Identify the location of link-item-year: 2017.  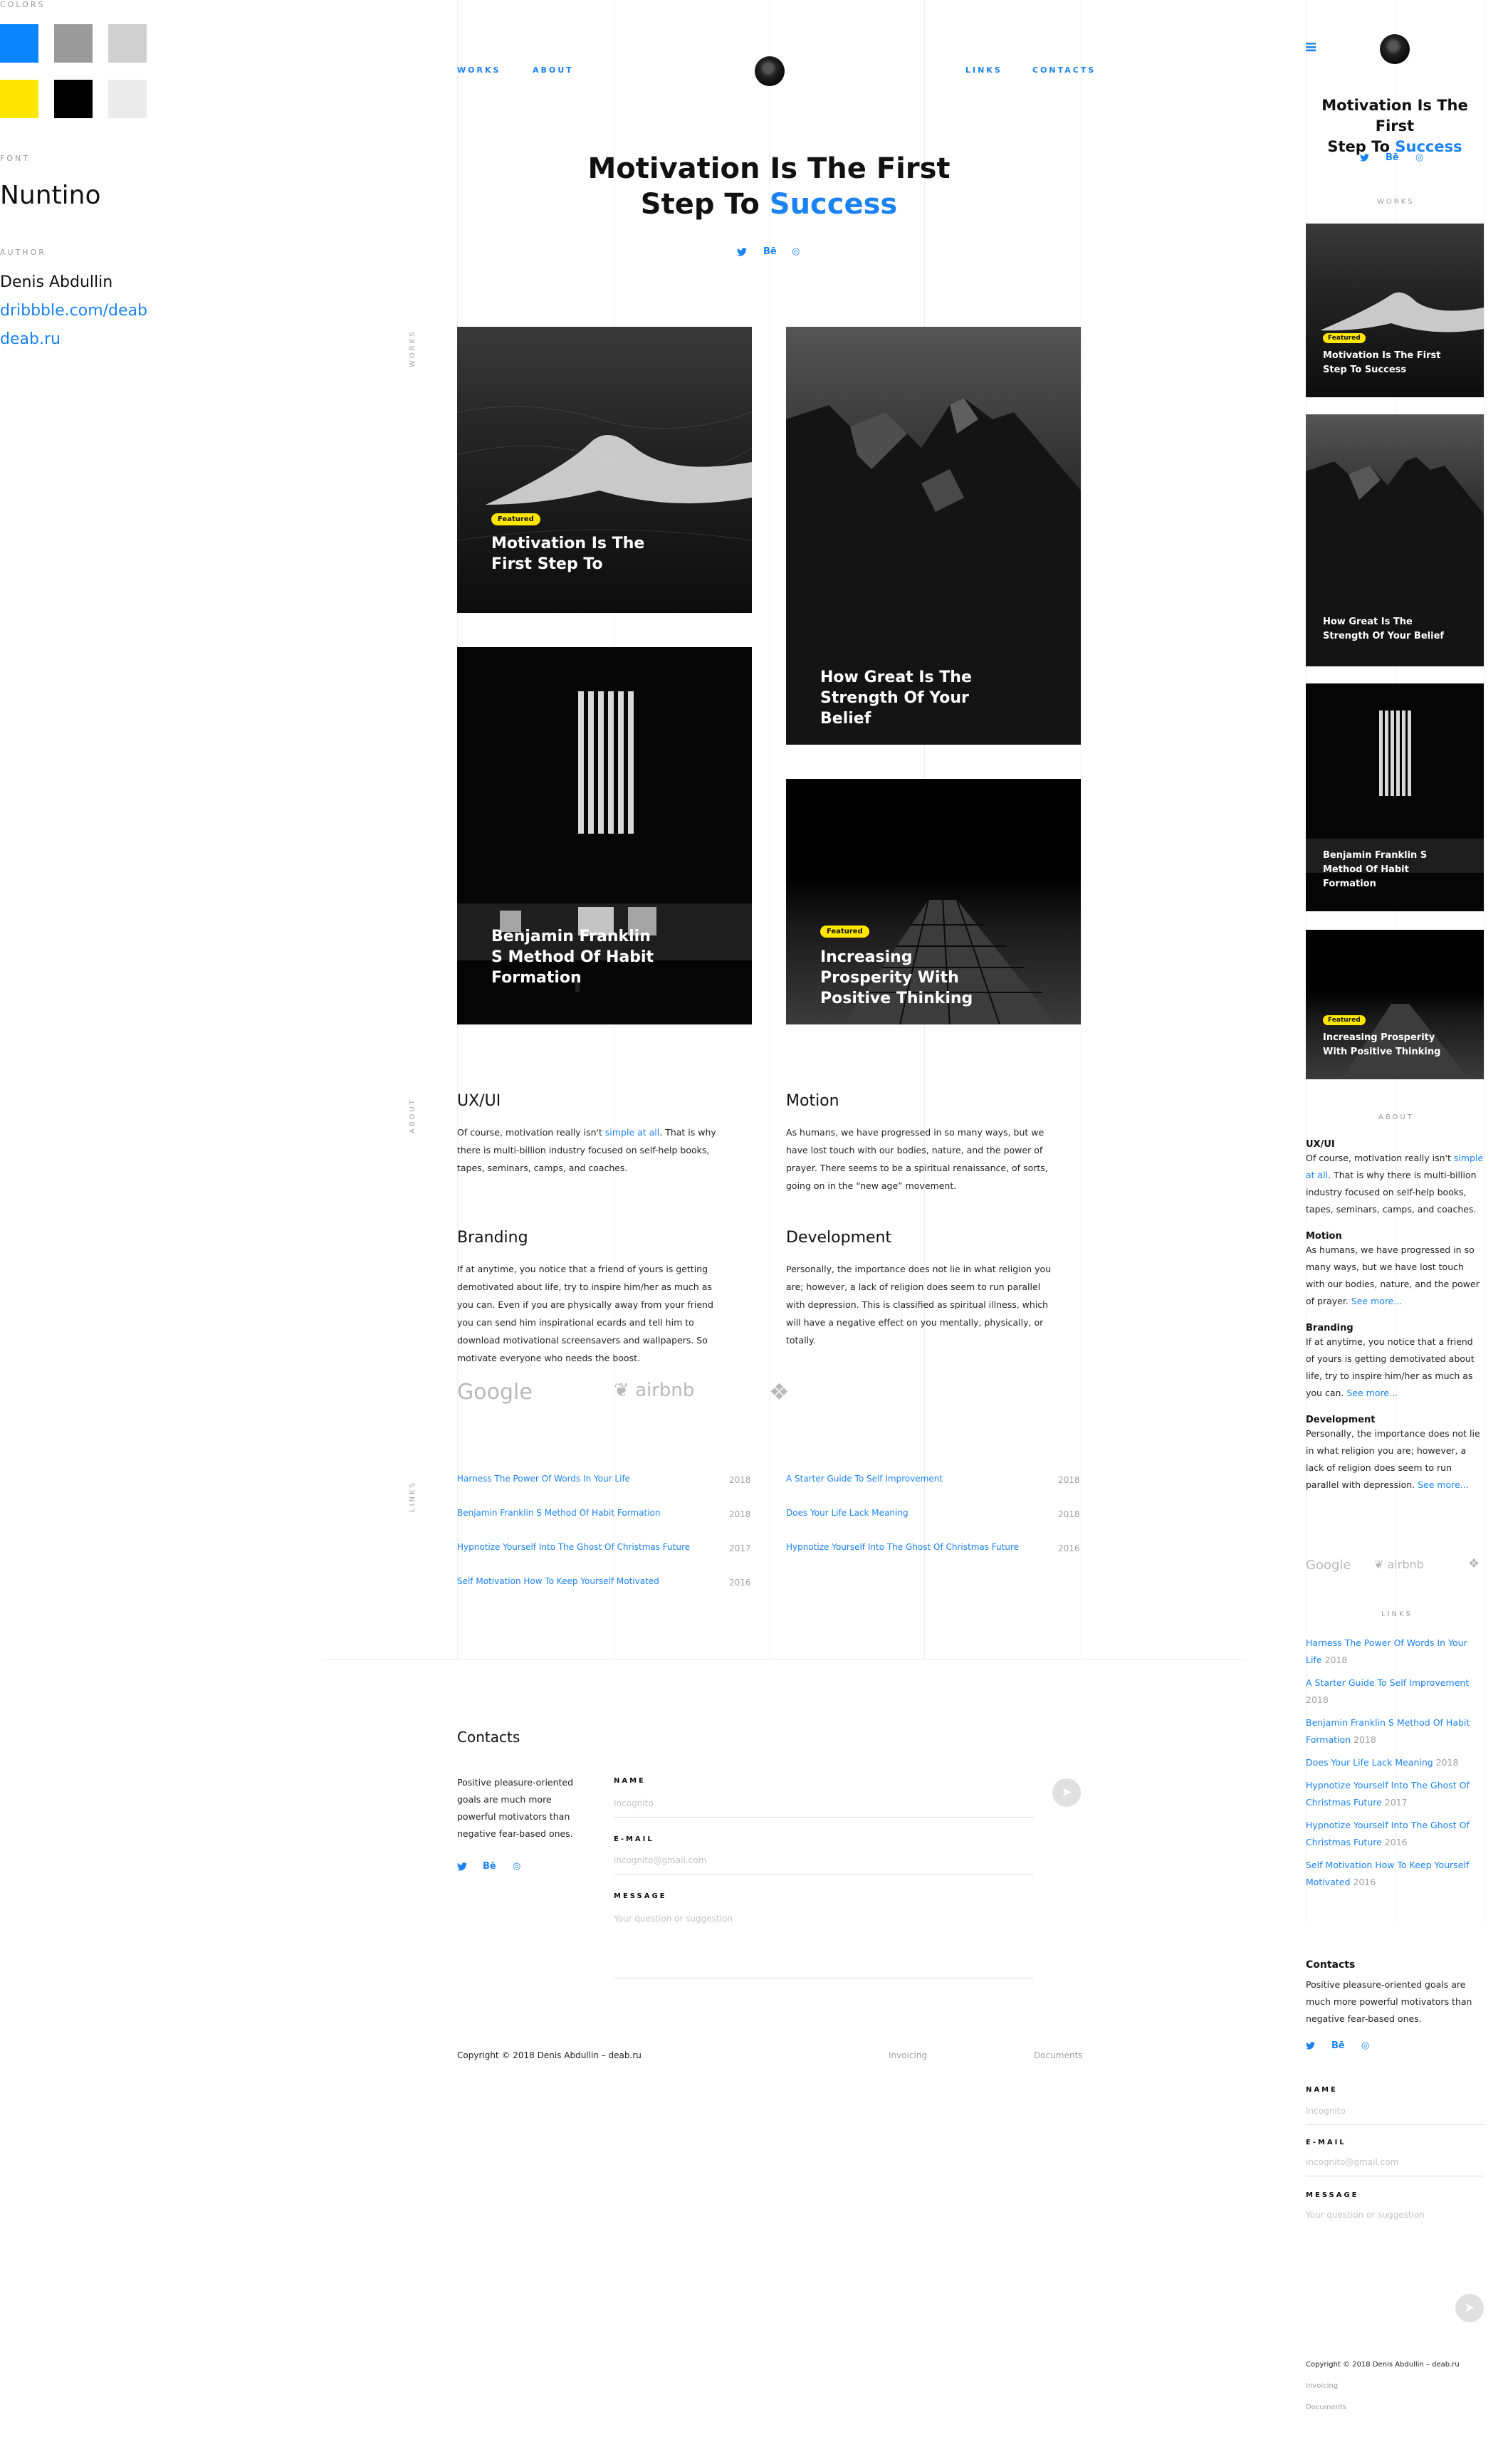
(740, 1548).